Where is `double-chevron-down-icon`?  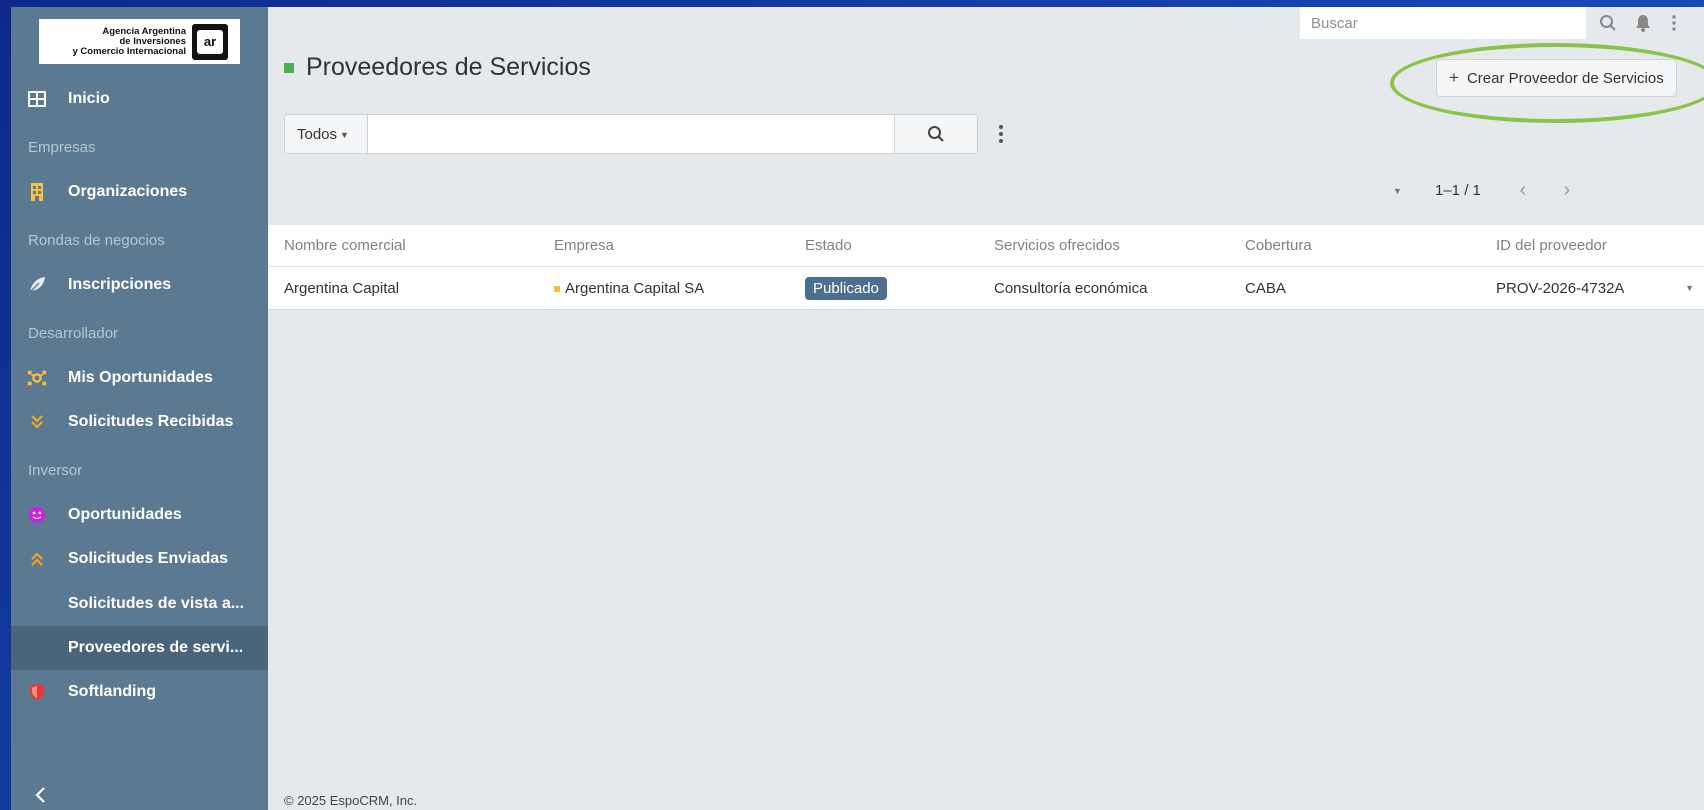
double-chevron-down-icon is located at coordinates (37, 422).